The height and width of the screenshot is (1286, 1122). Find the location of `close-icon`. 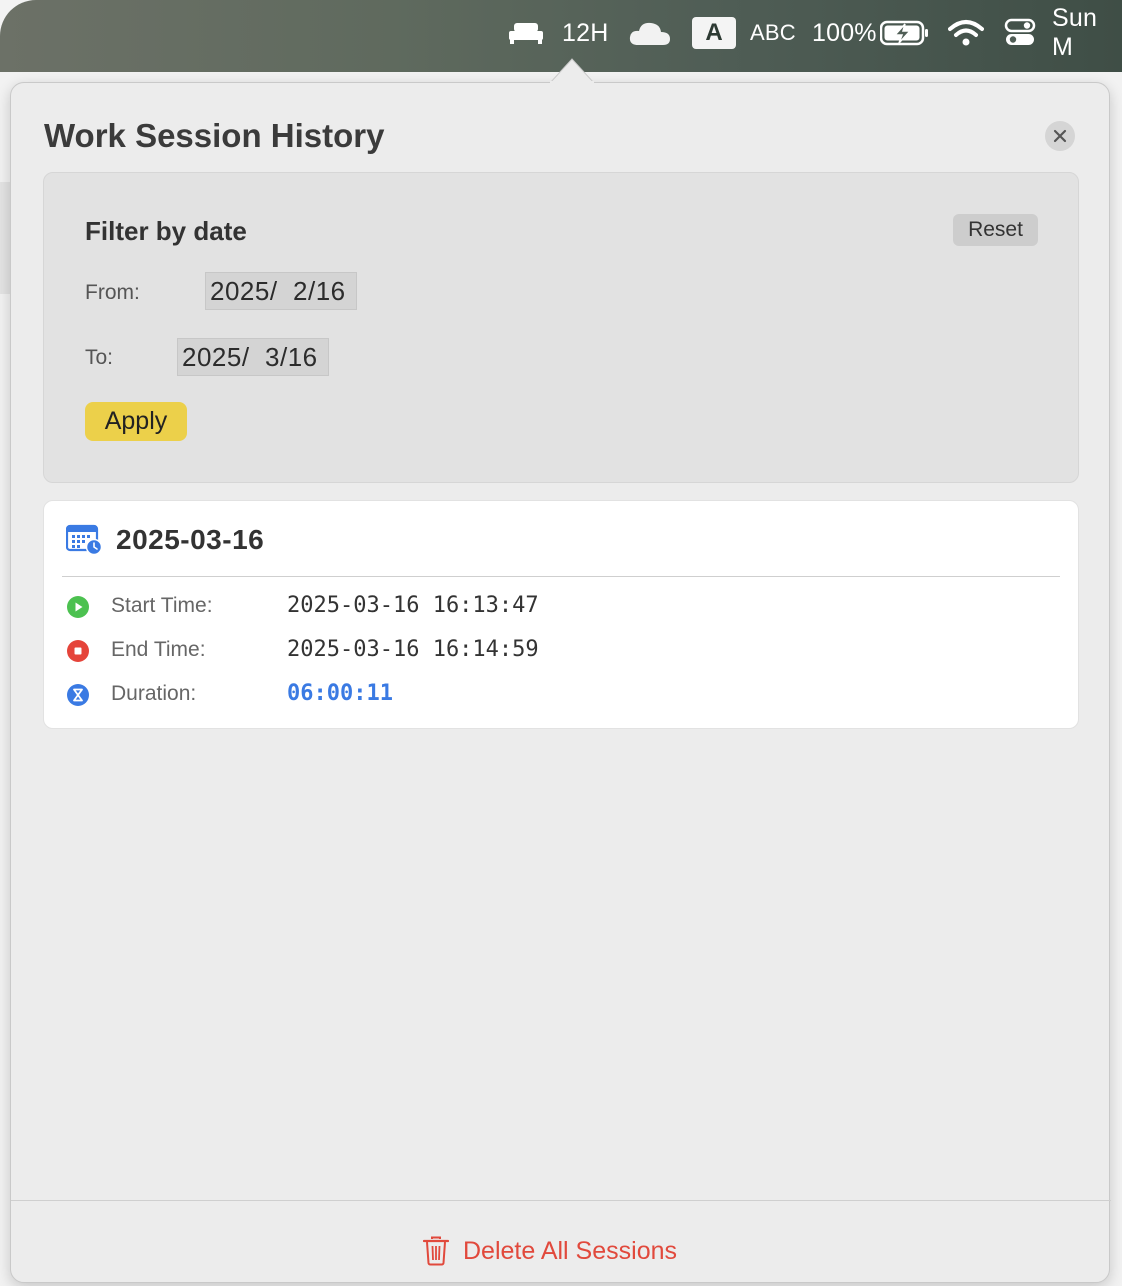

close-icon is located at coordinates (1060, 136).